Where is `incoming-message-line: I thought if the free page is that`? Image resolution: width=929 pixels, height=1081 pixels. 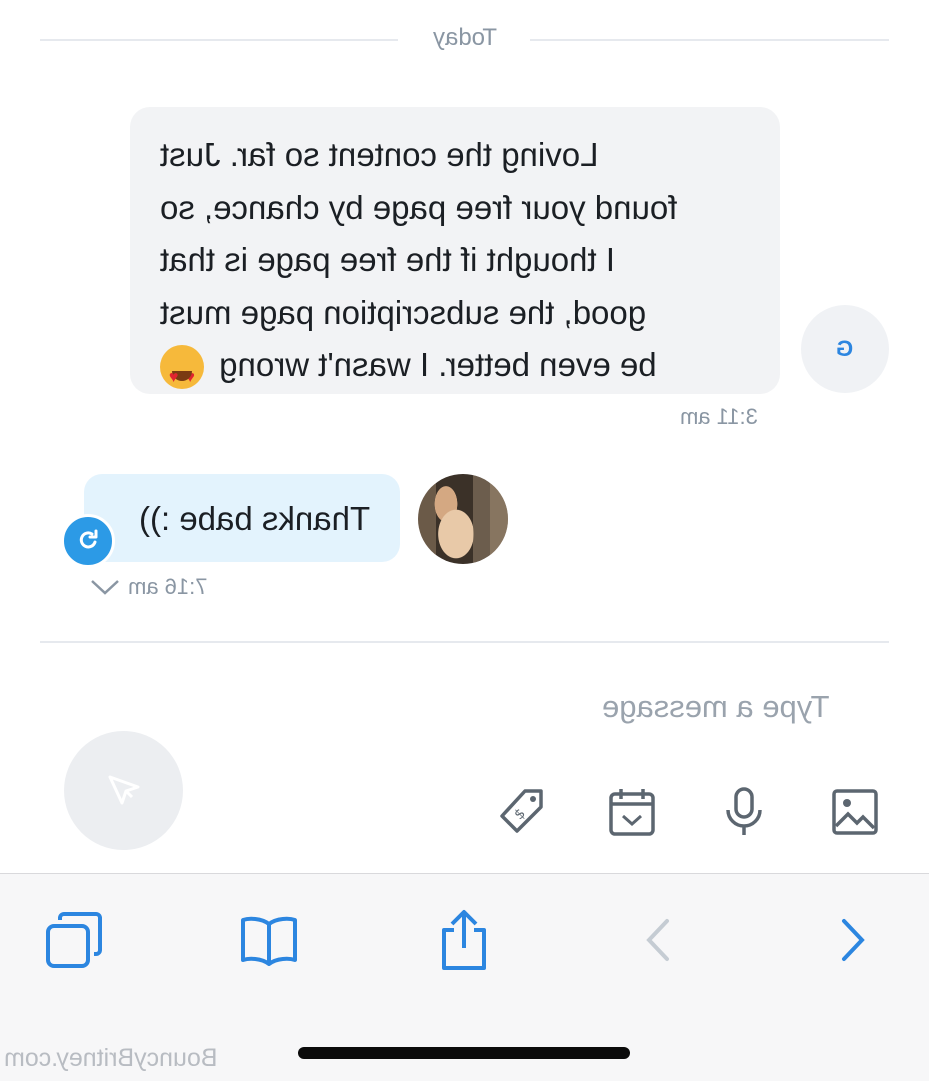
incoming-message-line: I thought if the free page is that is located at coordinates (387, 259).